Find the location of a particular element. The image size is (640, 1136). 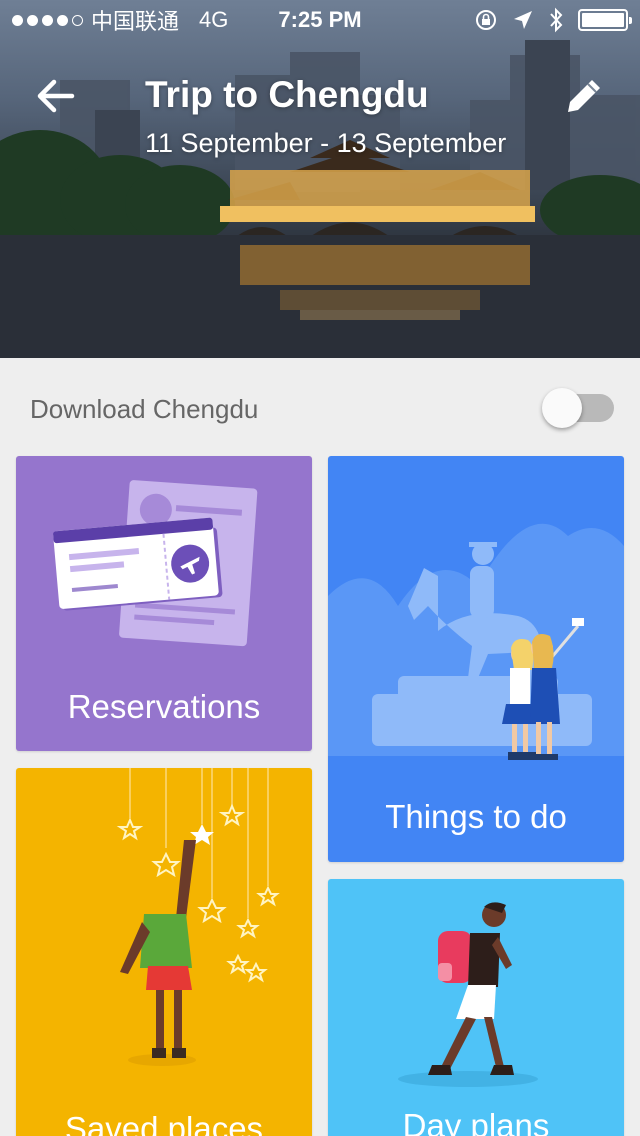

download-label: Download Chengdu is located at coordinates (144, 409).